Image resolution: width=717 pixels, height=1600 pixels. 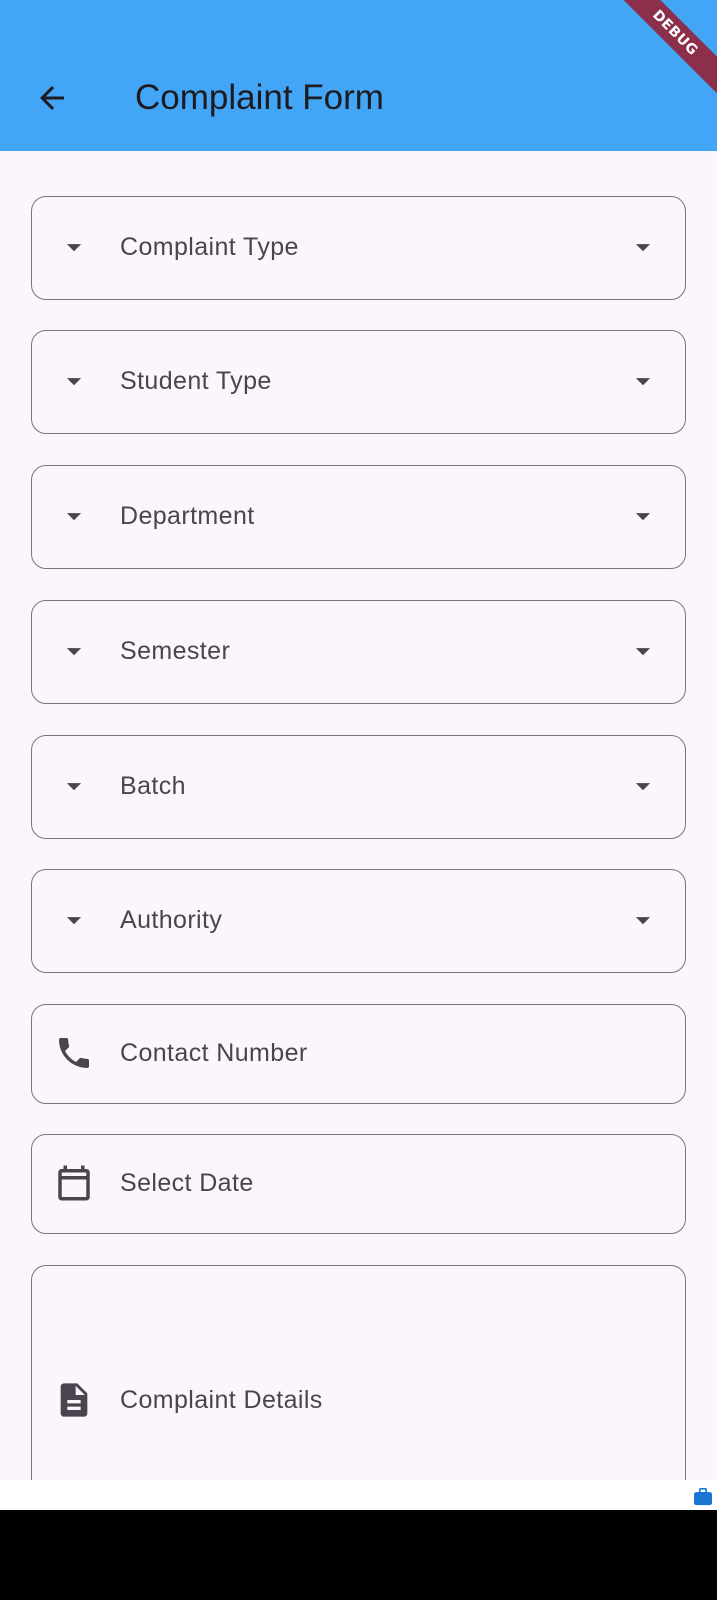 I want to click on phone-icon, so click(x=74, y=1053).